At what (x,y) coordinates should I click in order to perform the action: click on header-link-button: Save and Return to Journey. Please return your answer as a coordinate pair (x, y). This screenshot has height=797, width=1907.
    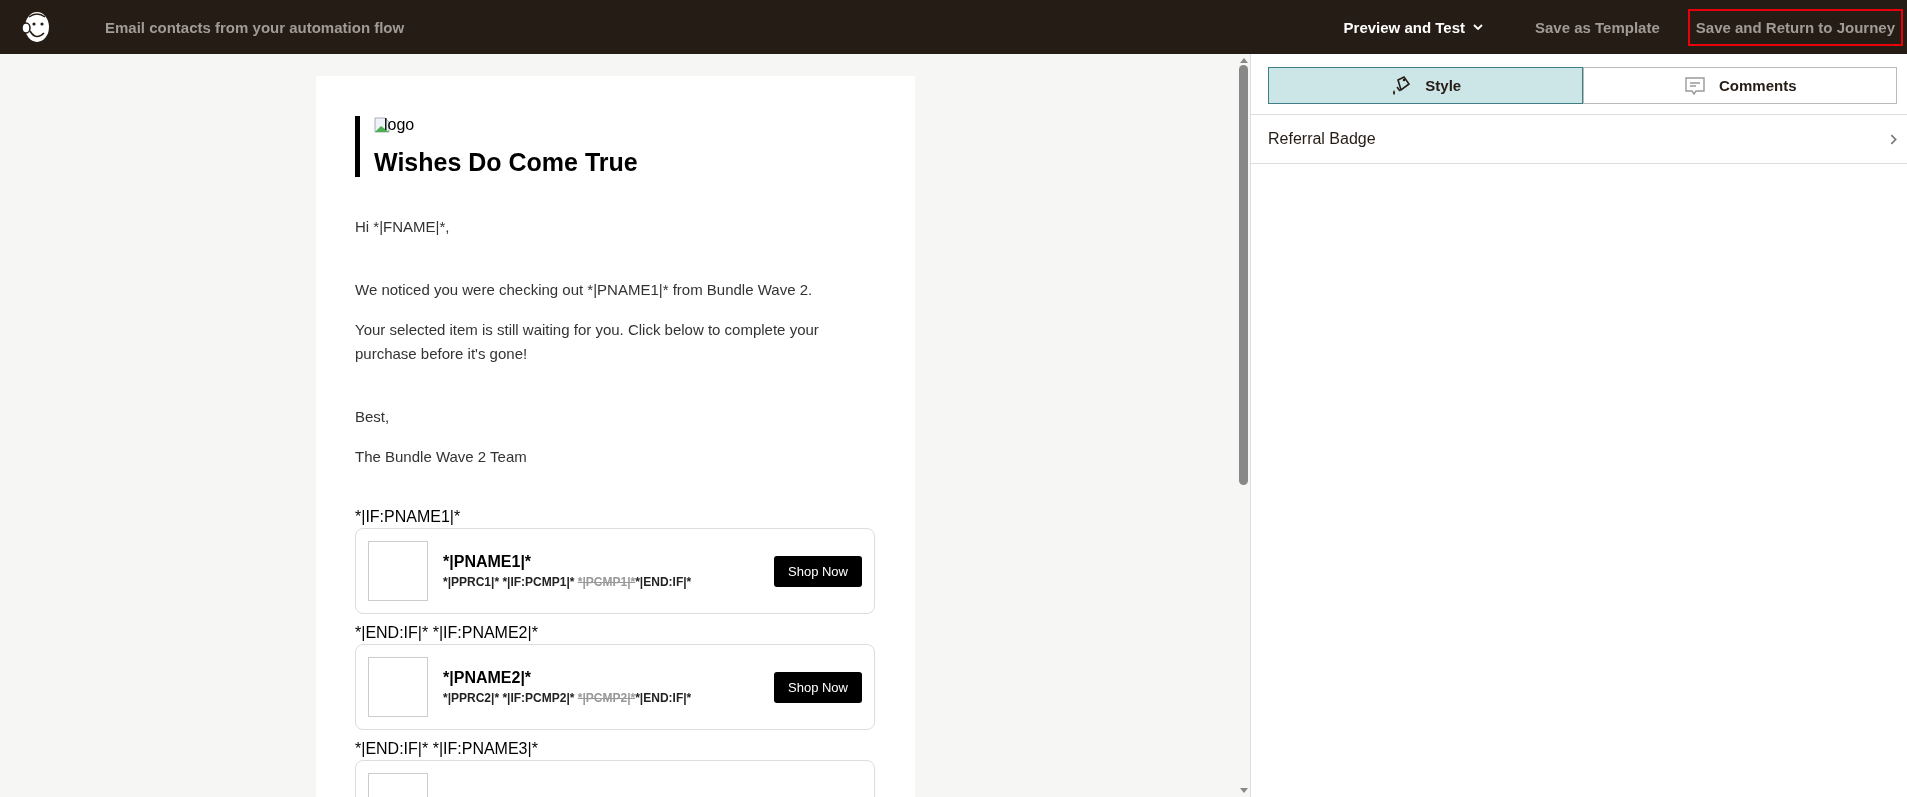
    Looking at the image, I should click on (1795, 27).